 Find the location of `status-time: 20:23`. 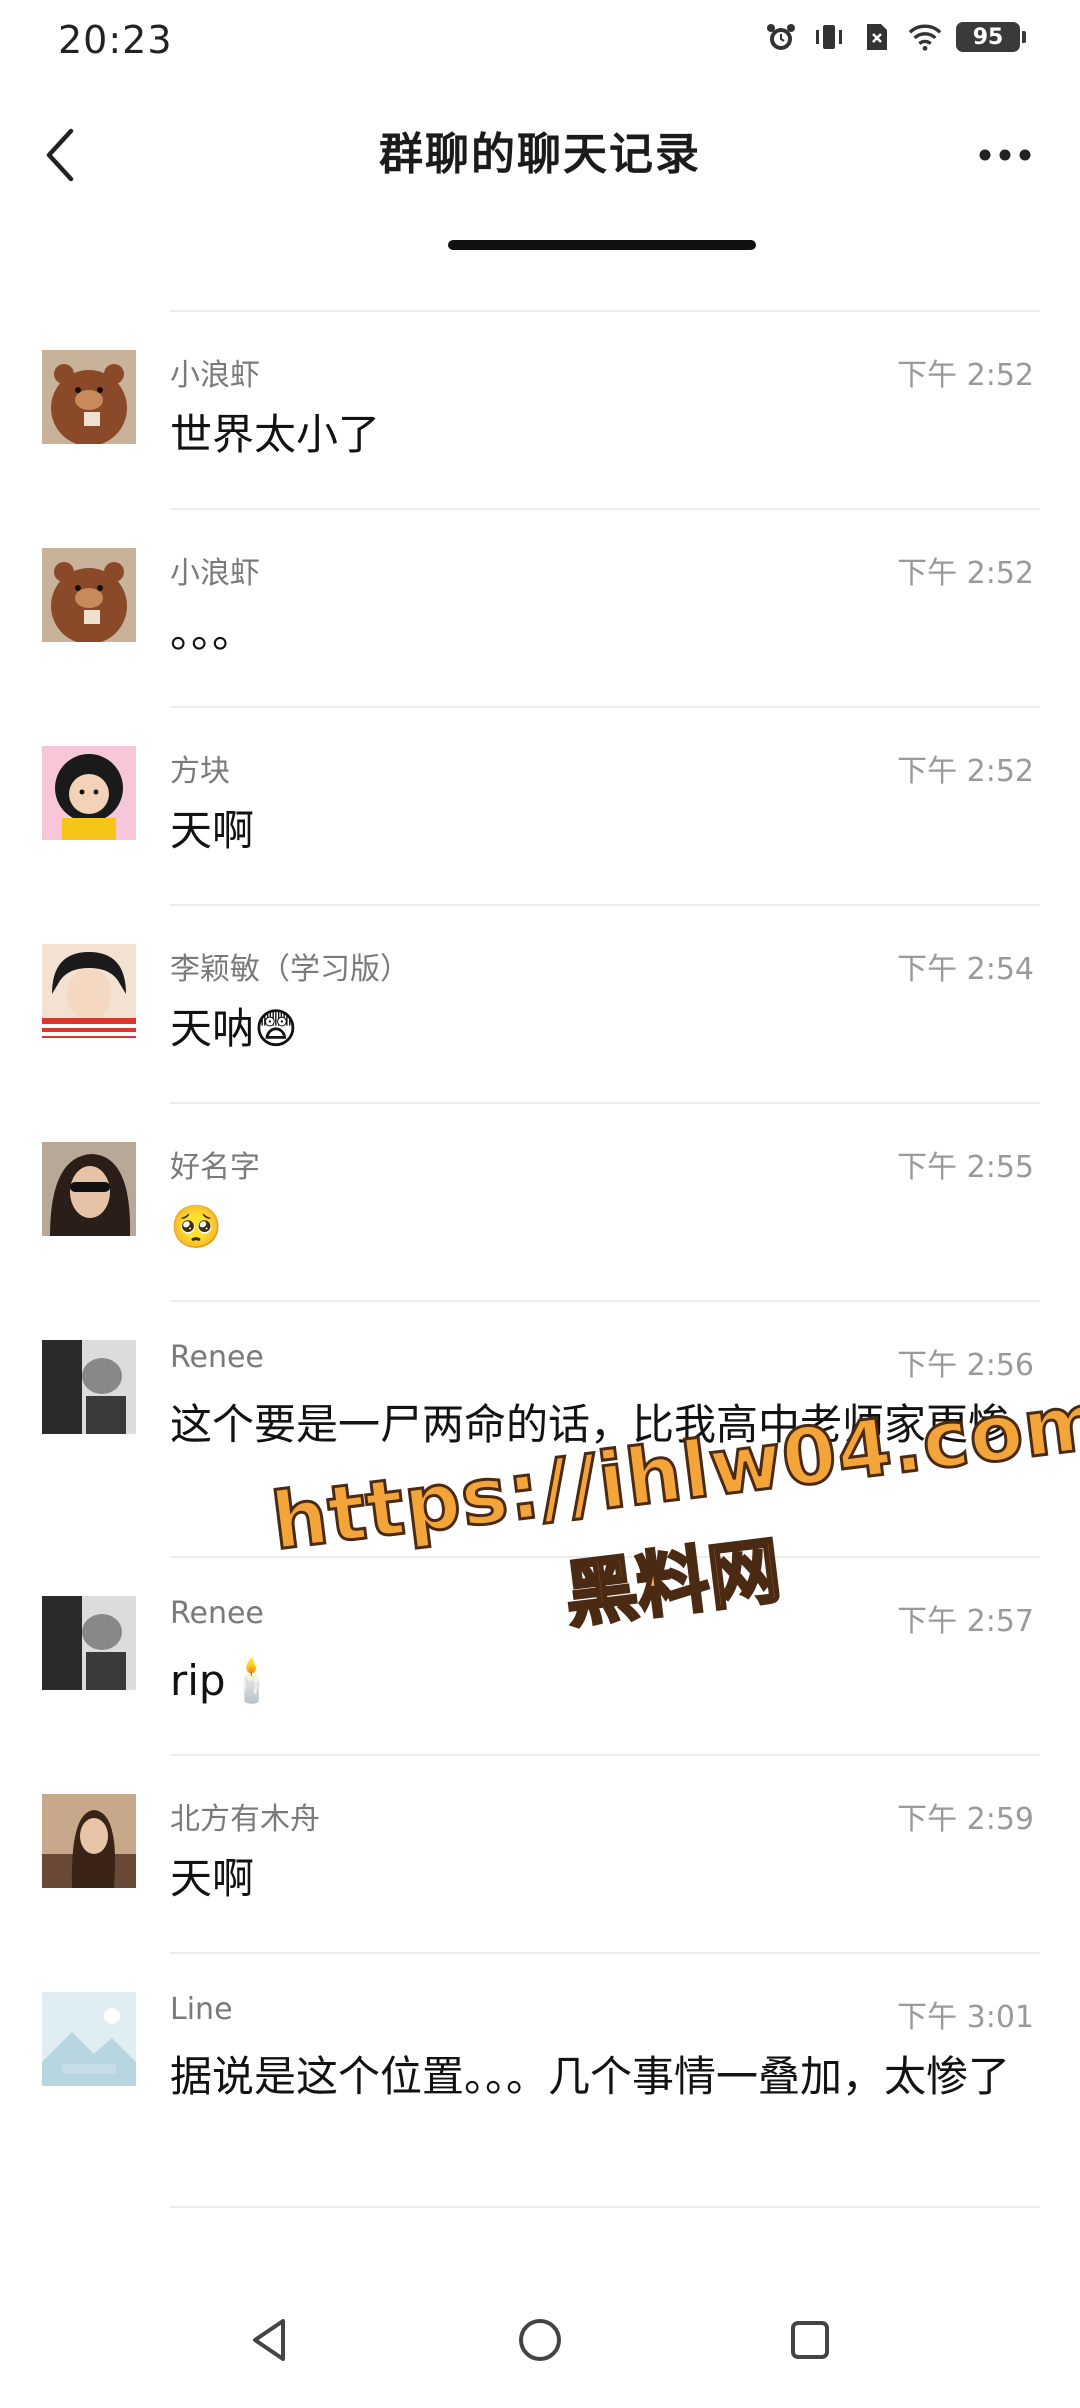

status-time: 20:23 is located at coordinates (115, 40).